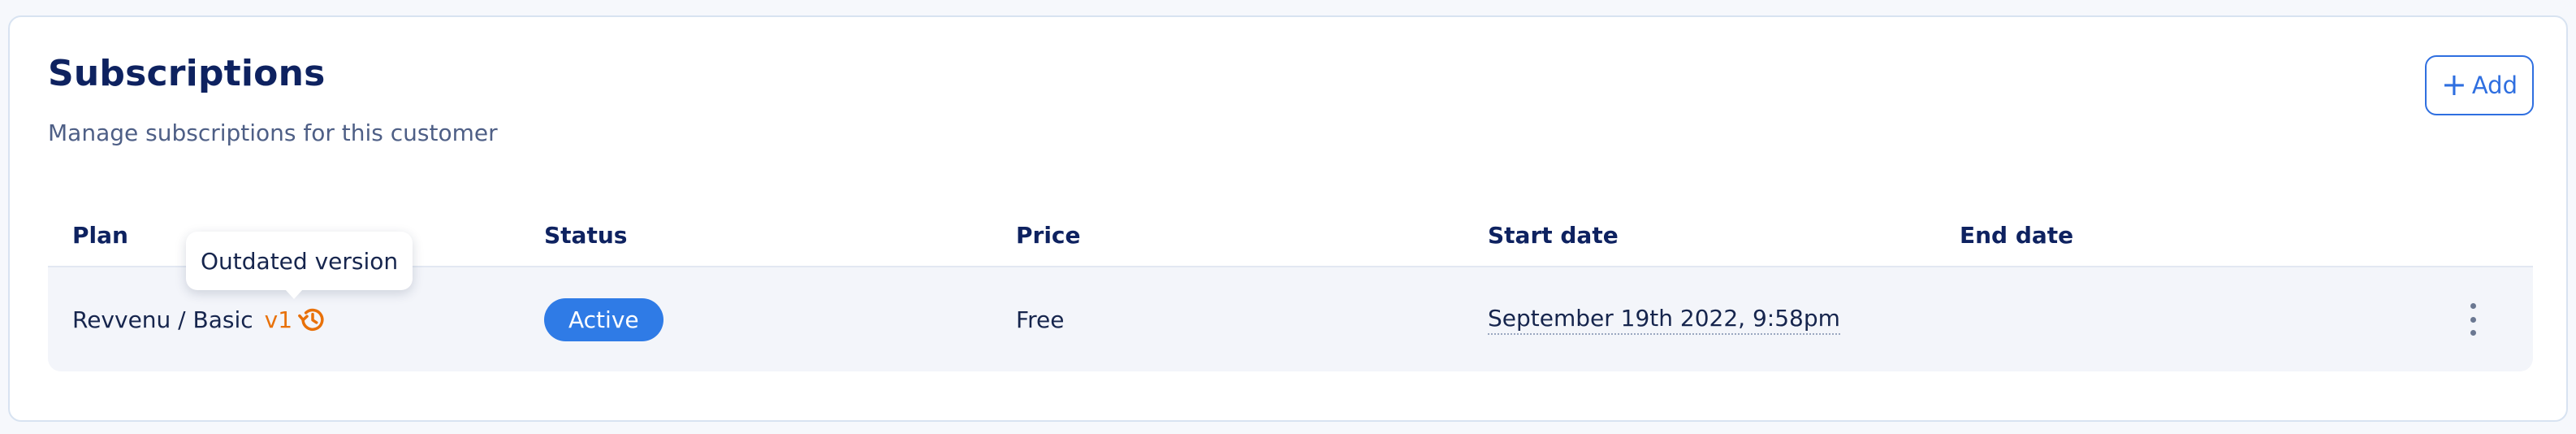 The image size is (2576, 434). Describe the element at coordinates (187, 73) in the screenshot. I see `page-title: Subscriptions` at that location.